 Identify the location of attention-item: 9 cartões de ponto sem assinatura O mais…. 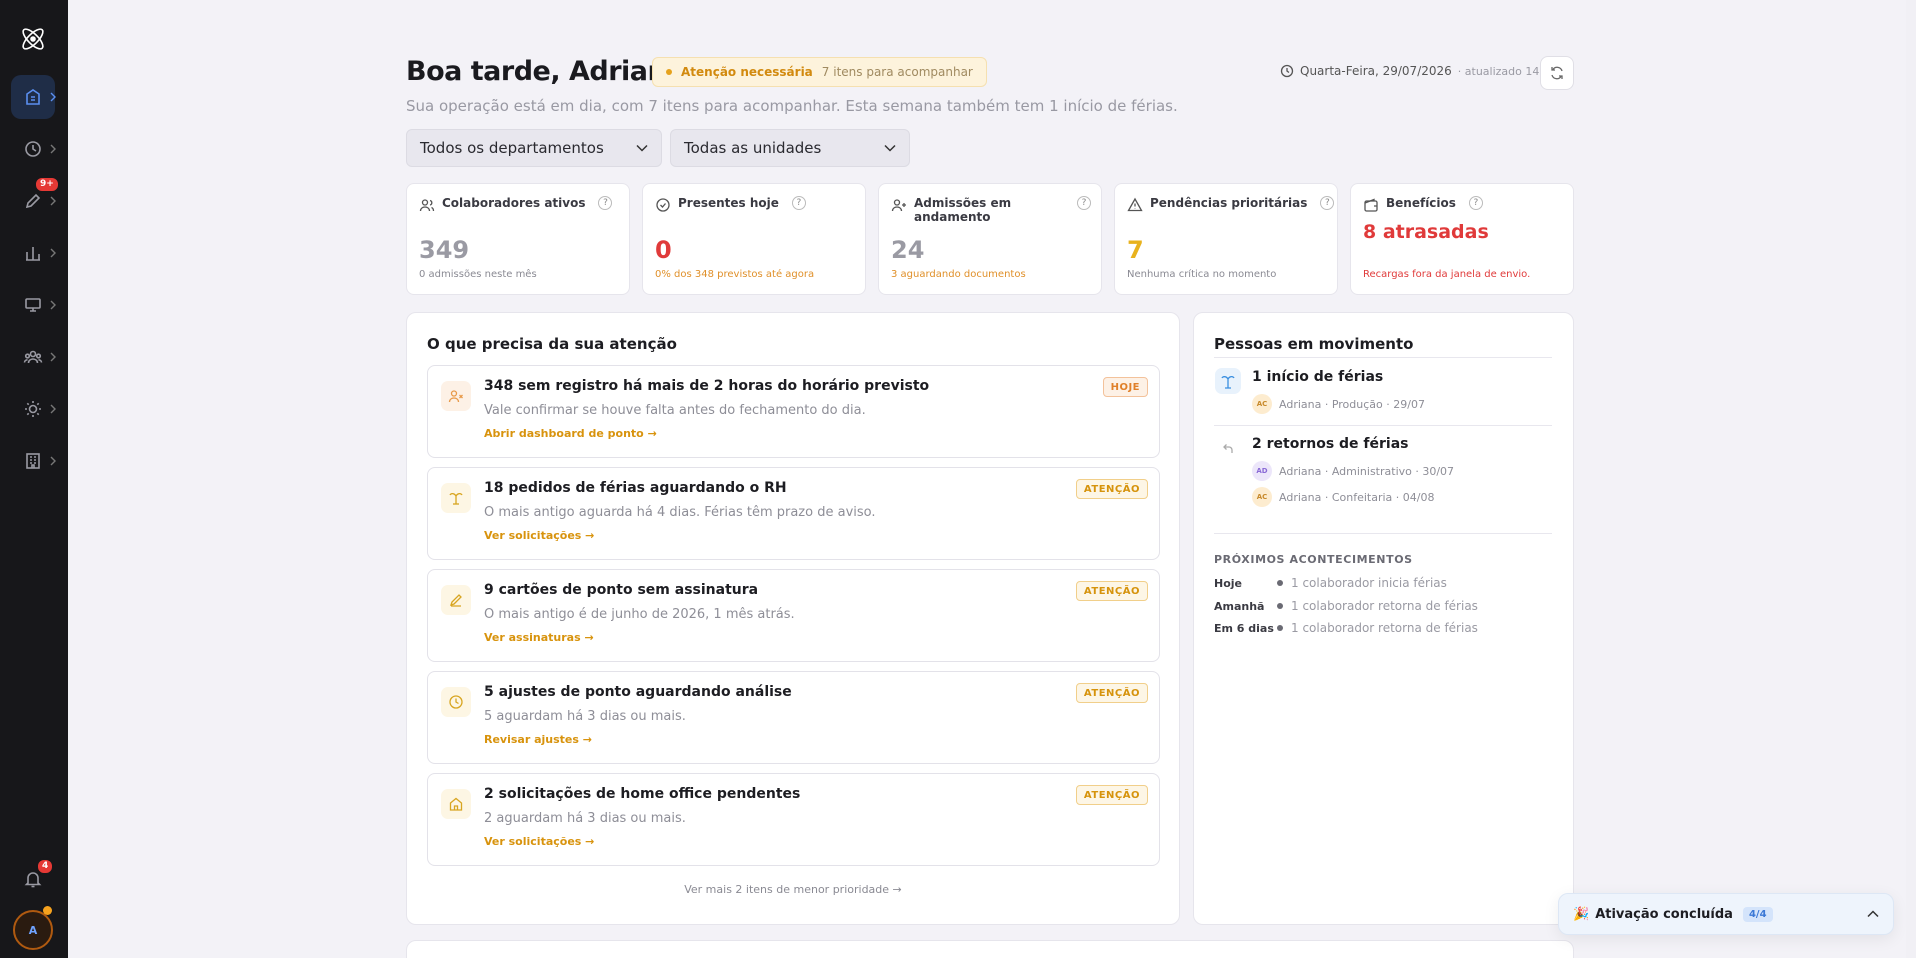
(793, 615).